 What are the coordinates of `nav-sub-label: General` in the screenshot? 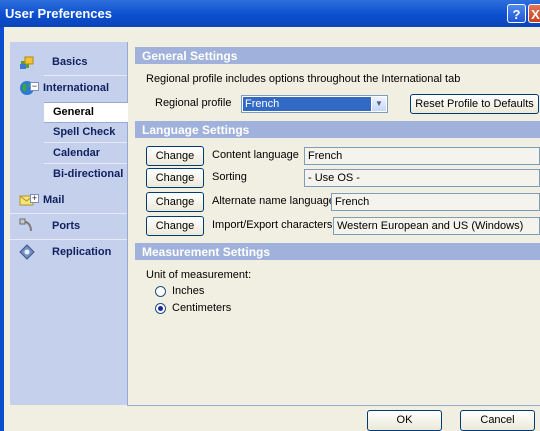 It's located at (73, 112).